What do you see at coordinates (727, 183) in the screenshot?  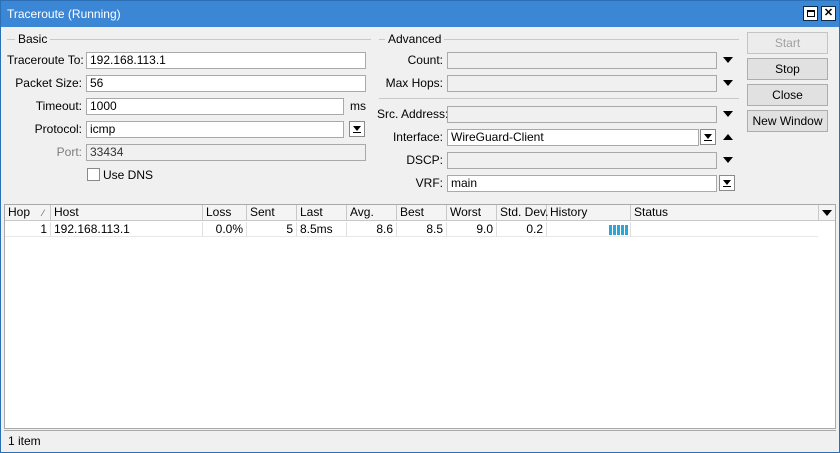 I see `vrf-dropdown-icon` at bounding box center [727, 183].